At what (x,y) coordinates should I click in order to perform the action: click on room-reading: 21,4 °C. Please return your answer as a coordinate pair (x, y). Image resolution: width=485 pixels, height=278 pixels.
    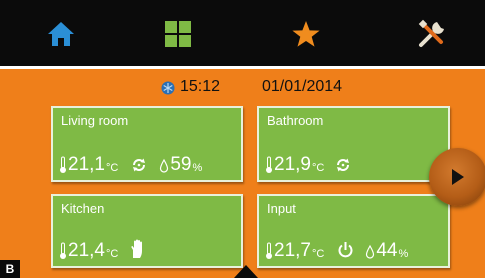
    Looking at the image, I should click on (101, 247).